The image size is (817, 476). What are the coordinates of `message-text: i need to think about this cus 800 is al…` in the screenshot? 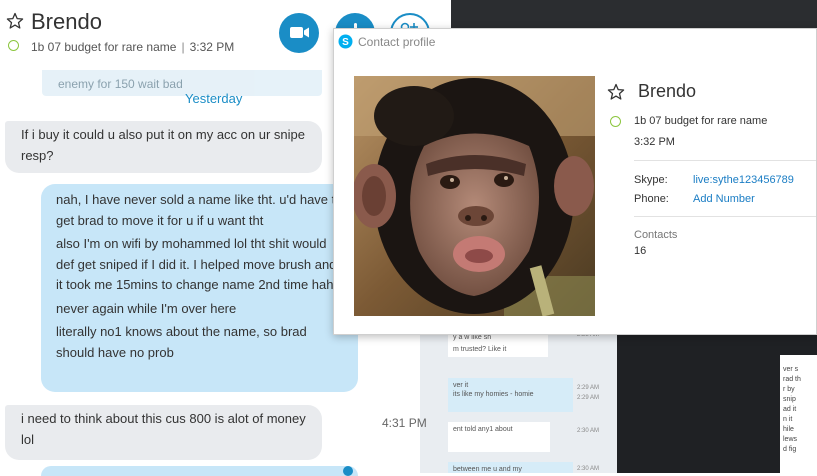 It's located at (163, 429).